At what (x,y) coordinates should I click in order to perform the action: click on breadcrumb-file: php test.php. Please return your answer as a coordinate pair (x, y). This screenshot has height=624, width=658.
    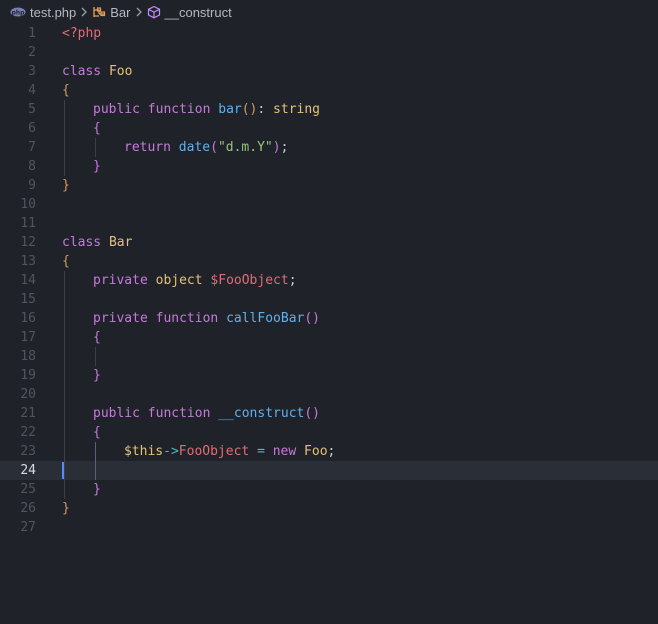
    Looking at the image, I should click on (43, 12).